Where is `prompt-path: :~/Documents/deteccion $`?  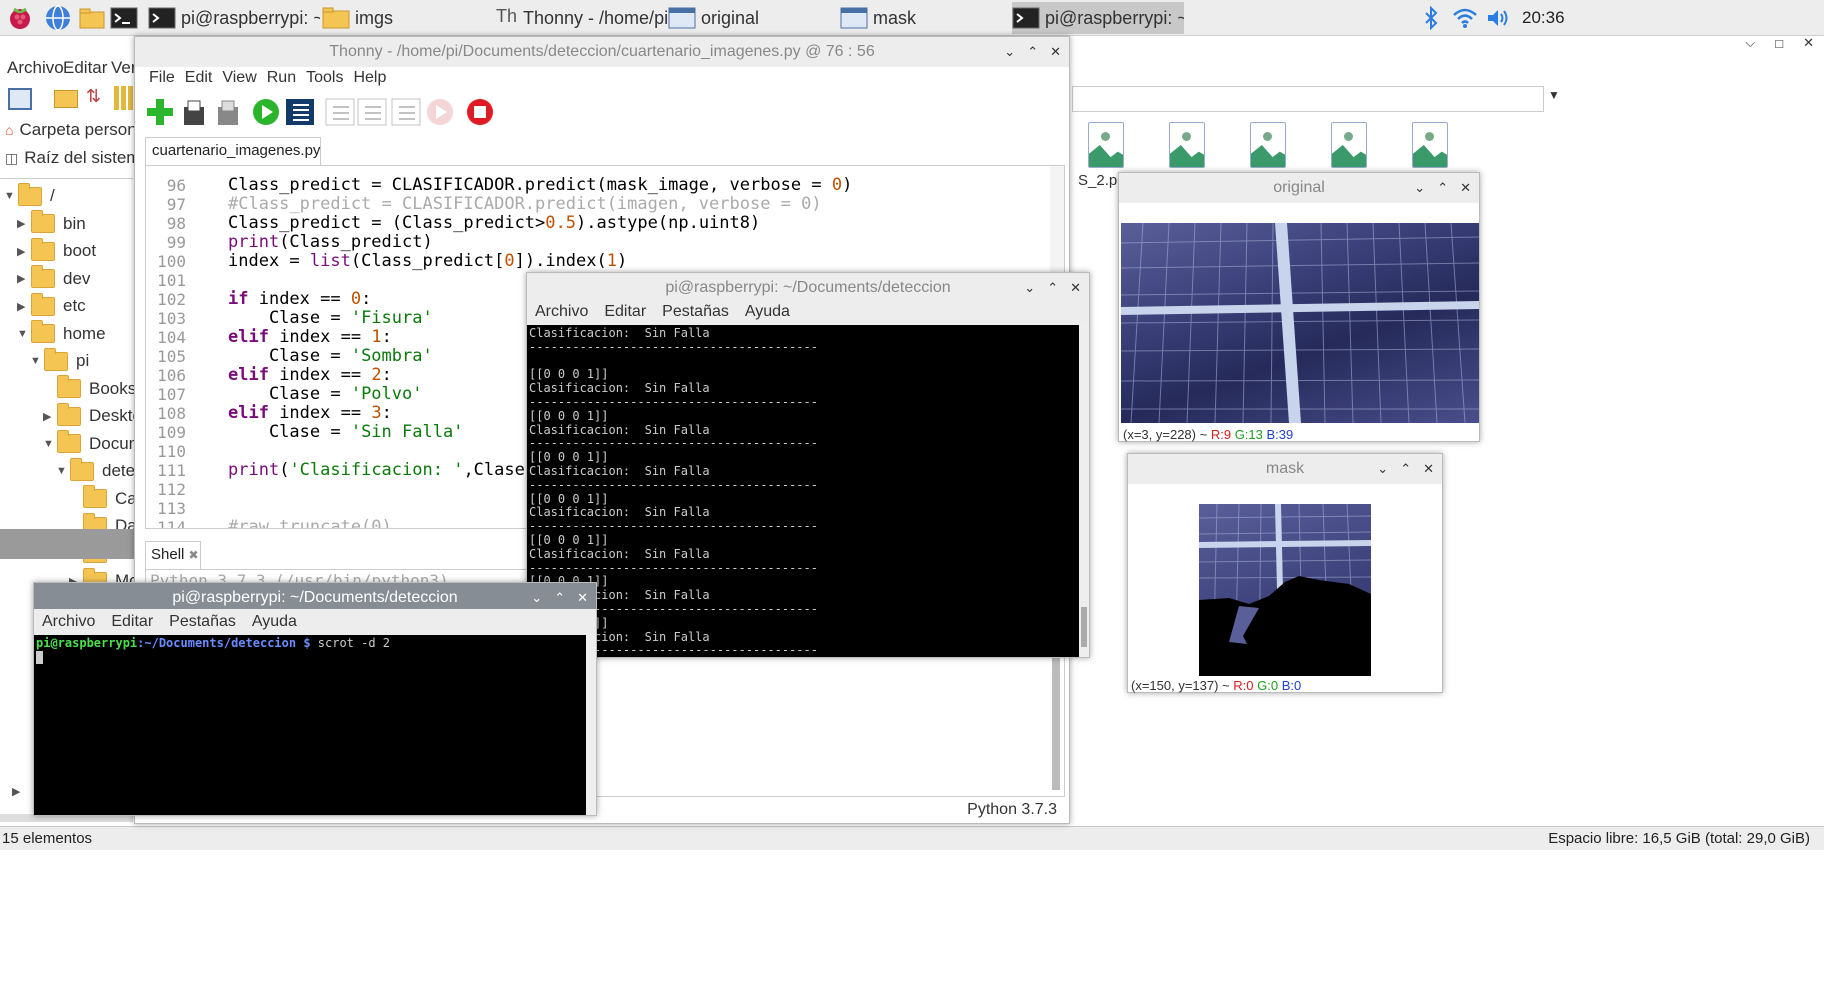 prompt-path: :~/Documents/deteccion $ is located at coordinates (224, 643).